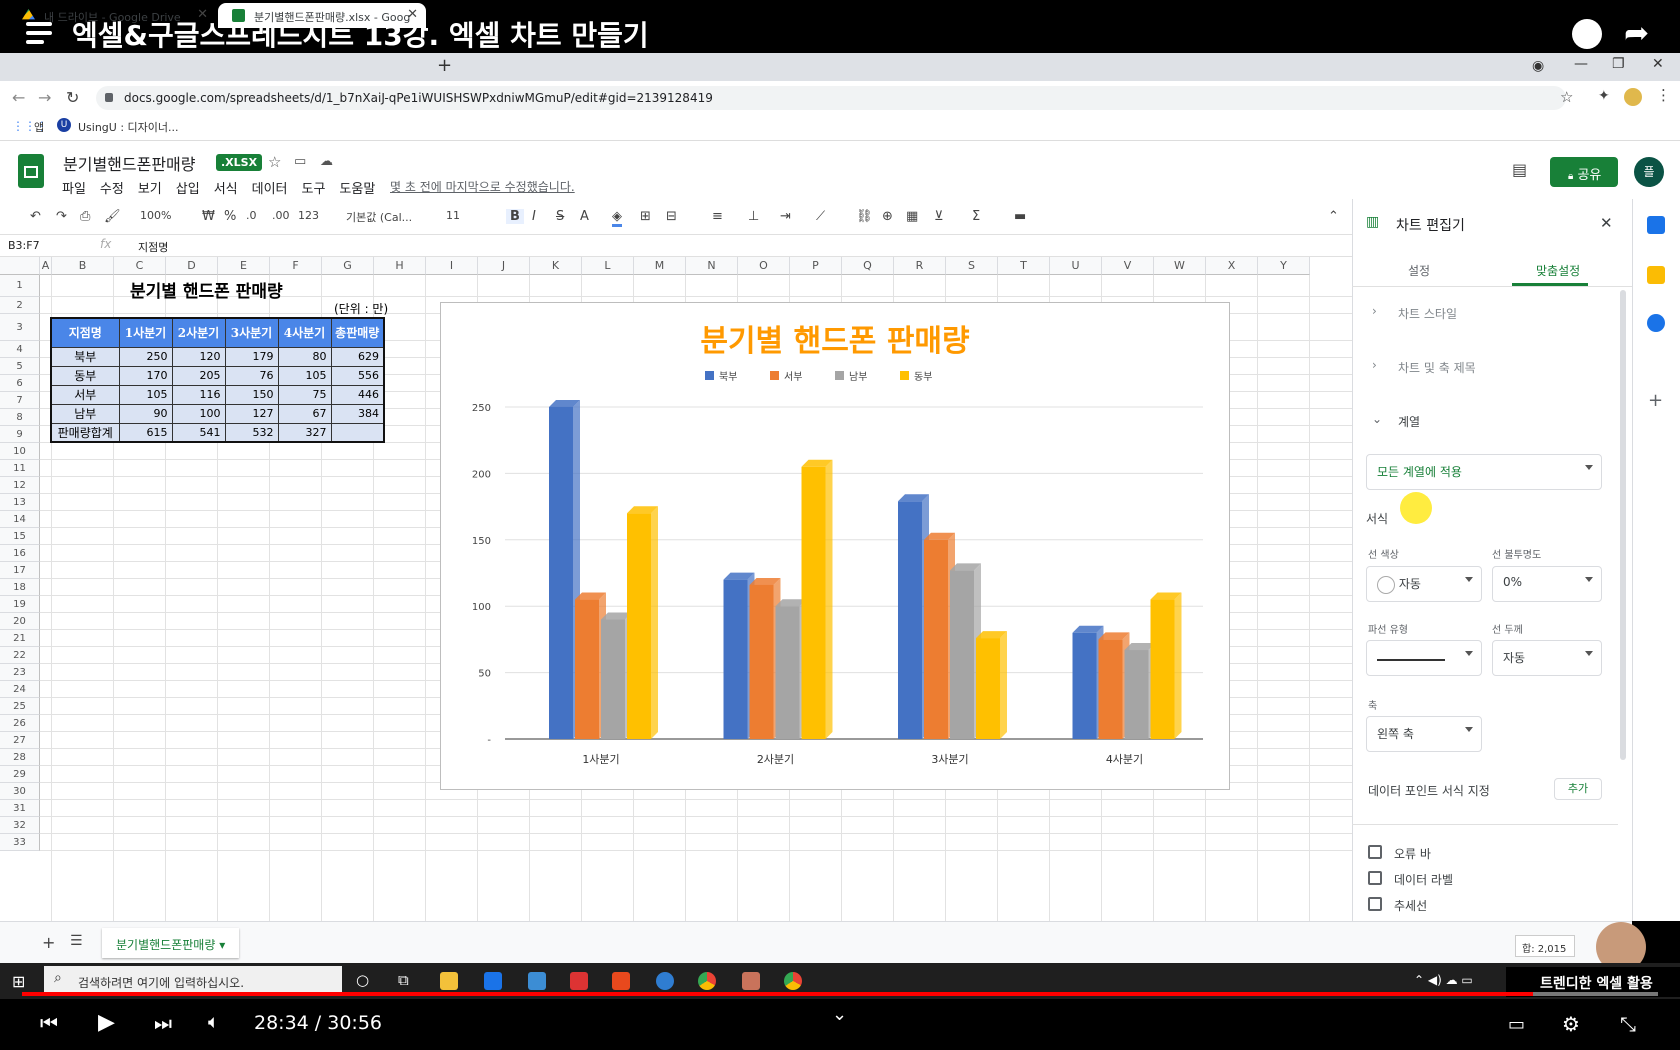  I want to click on row-header: 32, so click(20, 825).